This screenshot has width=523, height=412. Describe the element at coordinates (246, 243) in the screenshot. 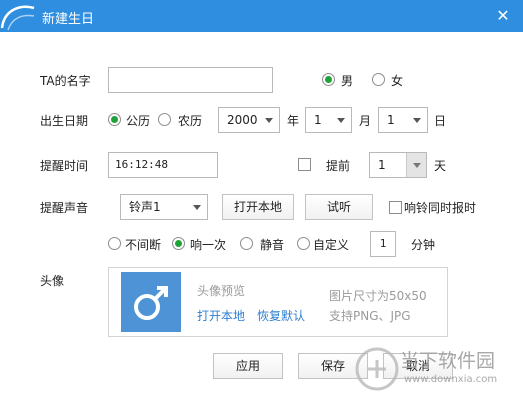

I see `mode-mute-radio` at that location.